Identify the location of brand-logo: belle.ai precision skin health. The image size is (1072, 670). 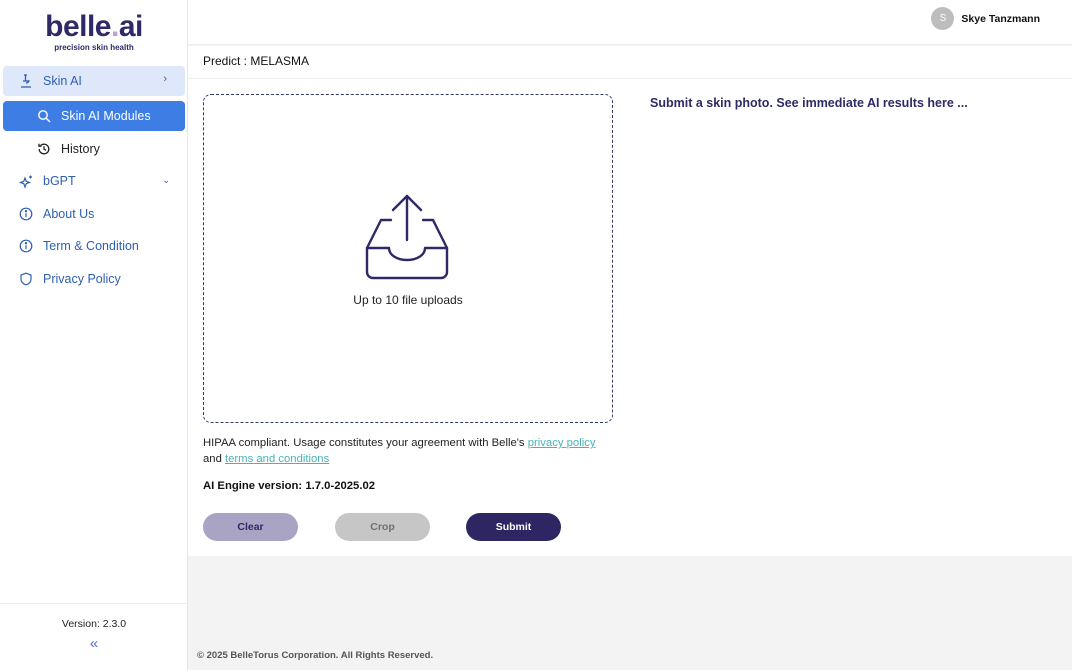
(94, 31).